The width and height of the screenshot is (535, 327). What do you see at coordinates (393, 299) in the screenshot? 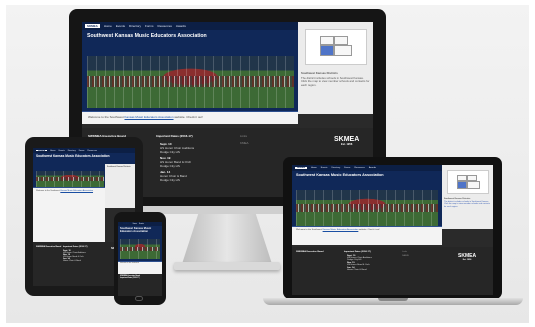
I see `laptop-notch` at bounding box center [393, 299].